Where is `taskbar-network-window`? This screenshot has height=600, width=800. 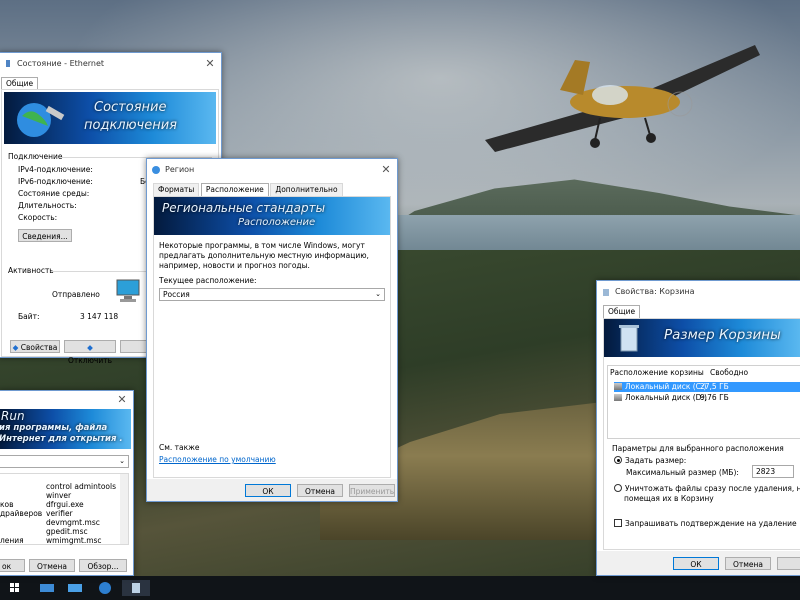
taskbar-network-window is located at coordinates (47, 588).